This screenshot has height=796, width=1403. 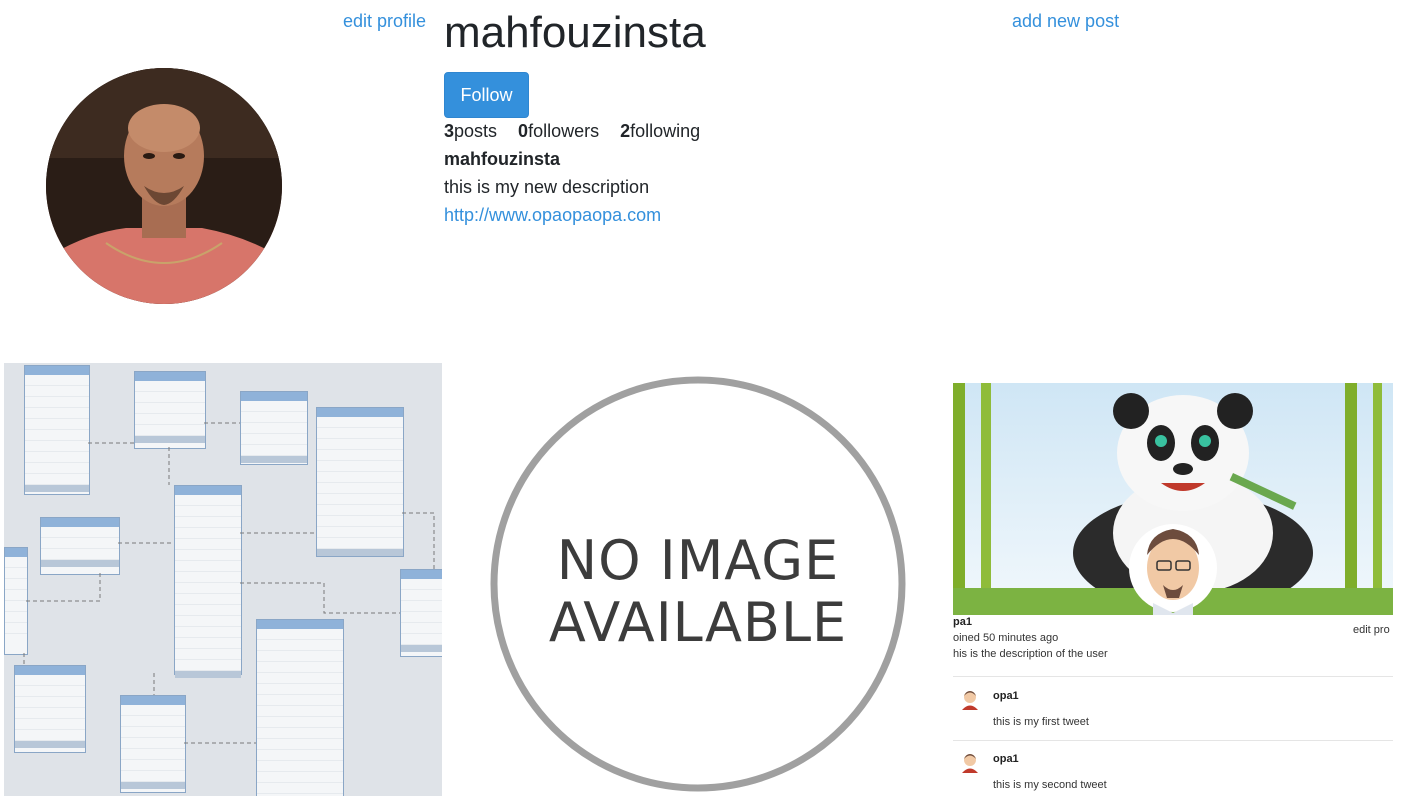 I want to click on post3-joined: oined 50 minutes ago, so click(x=1006, y=638).